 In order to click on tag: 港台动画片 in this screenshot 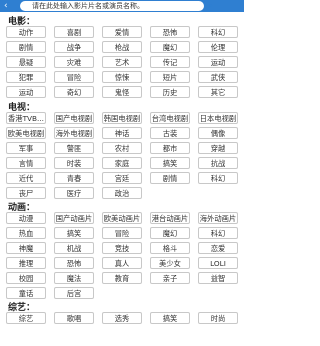, I will do `click(170, 218)`.